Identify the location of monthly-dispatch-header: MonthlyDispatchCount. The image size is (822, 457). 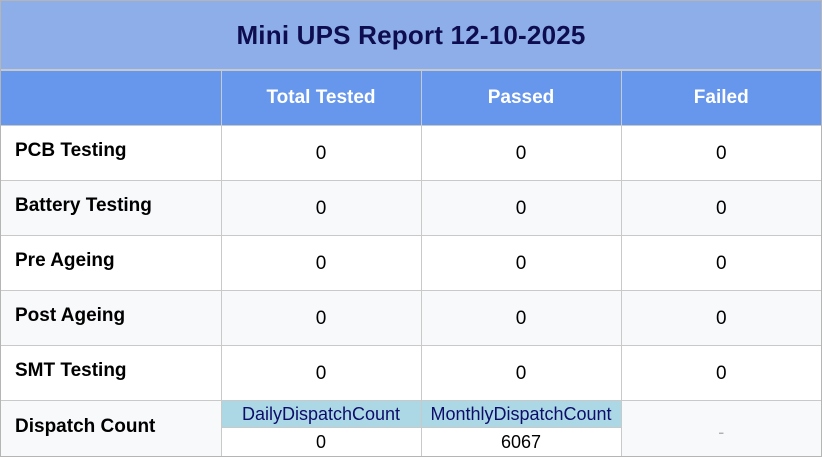
(521, 414).